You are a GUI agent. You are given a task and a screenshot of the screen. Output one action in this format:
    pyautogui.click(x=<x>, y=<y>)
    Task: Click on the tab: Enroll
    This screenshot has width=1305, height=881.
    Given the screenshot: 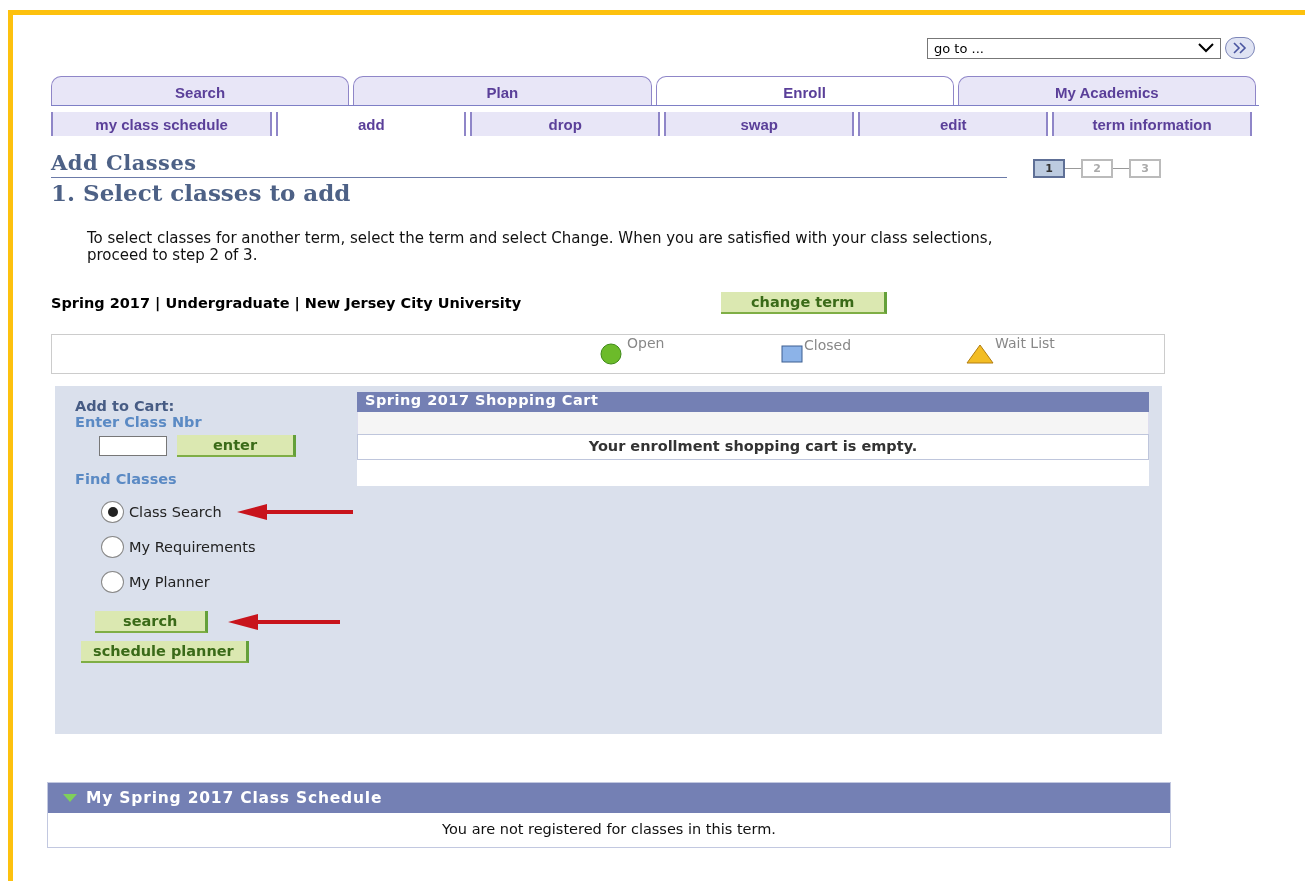 What is the action you would take?
    pyautogui.click(x=804, y=90)
    